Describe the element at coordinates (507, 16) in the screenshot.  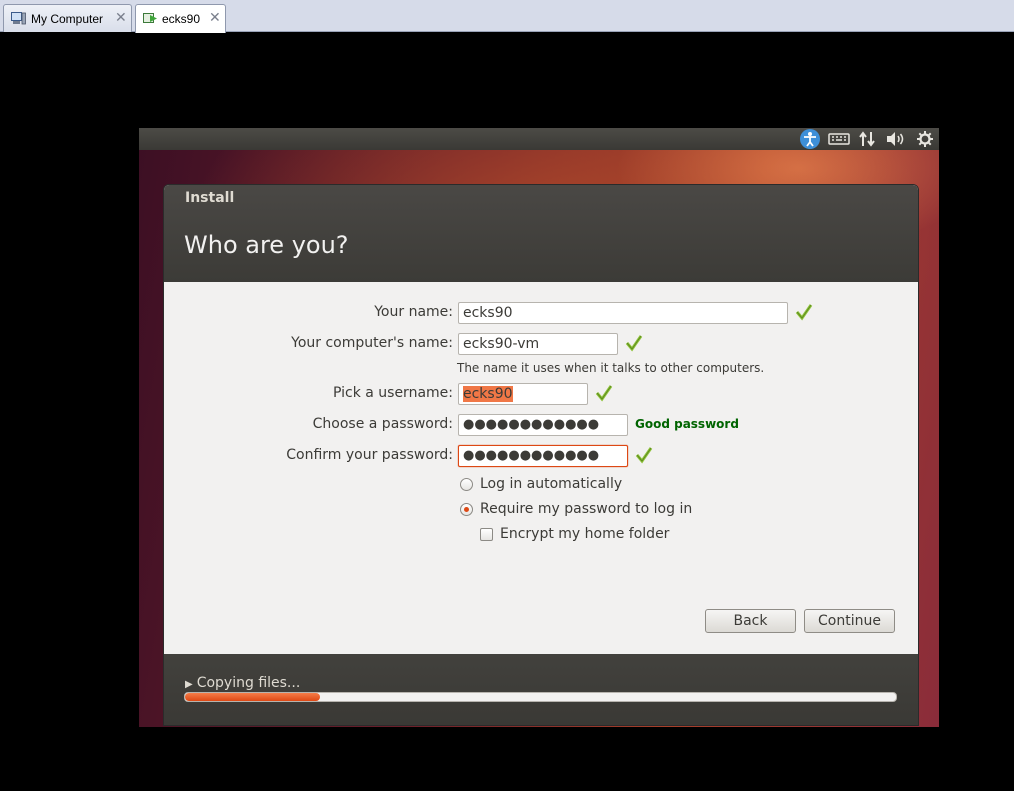
I see `host-tab-bar: My Computer ✕ ecks90 ✕` at that location.